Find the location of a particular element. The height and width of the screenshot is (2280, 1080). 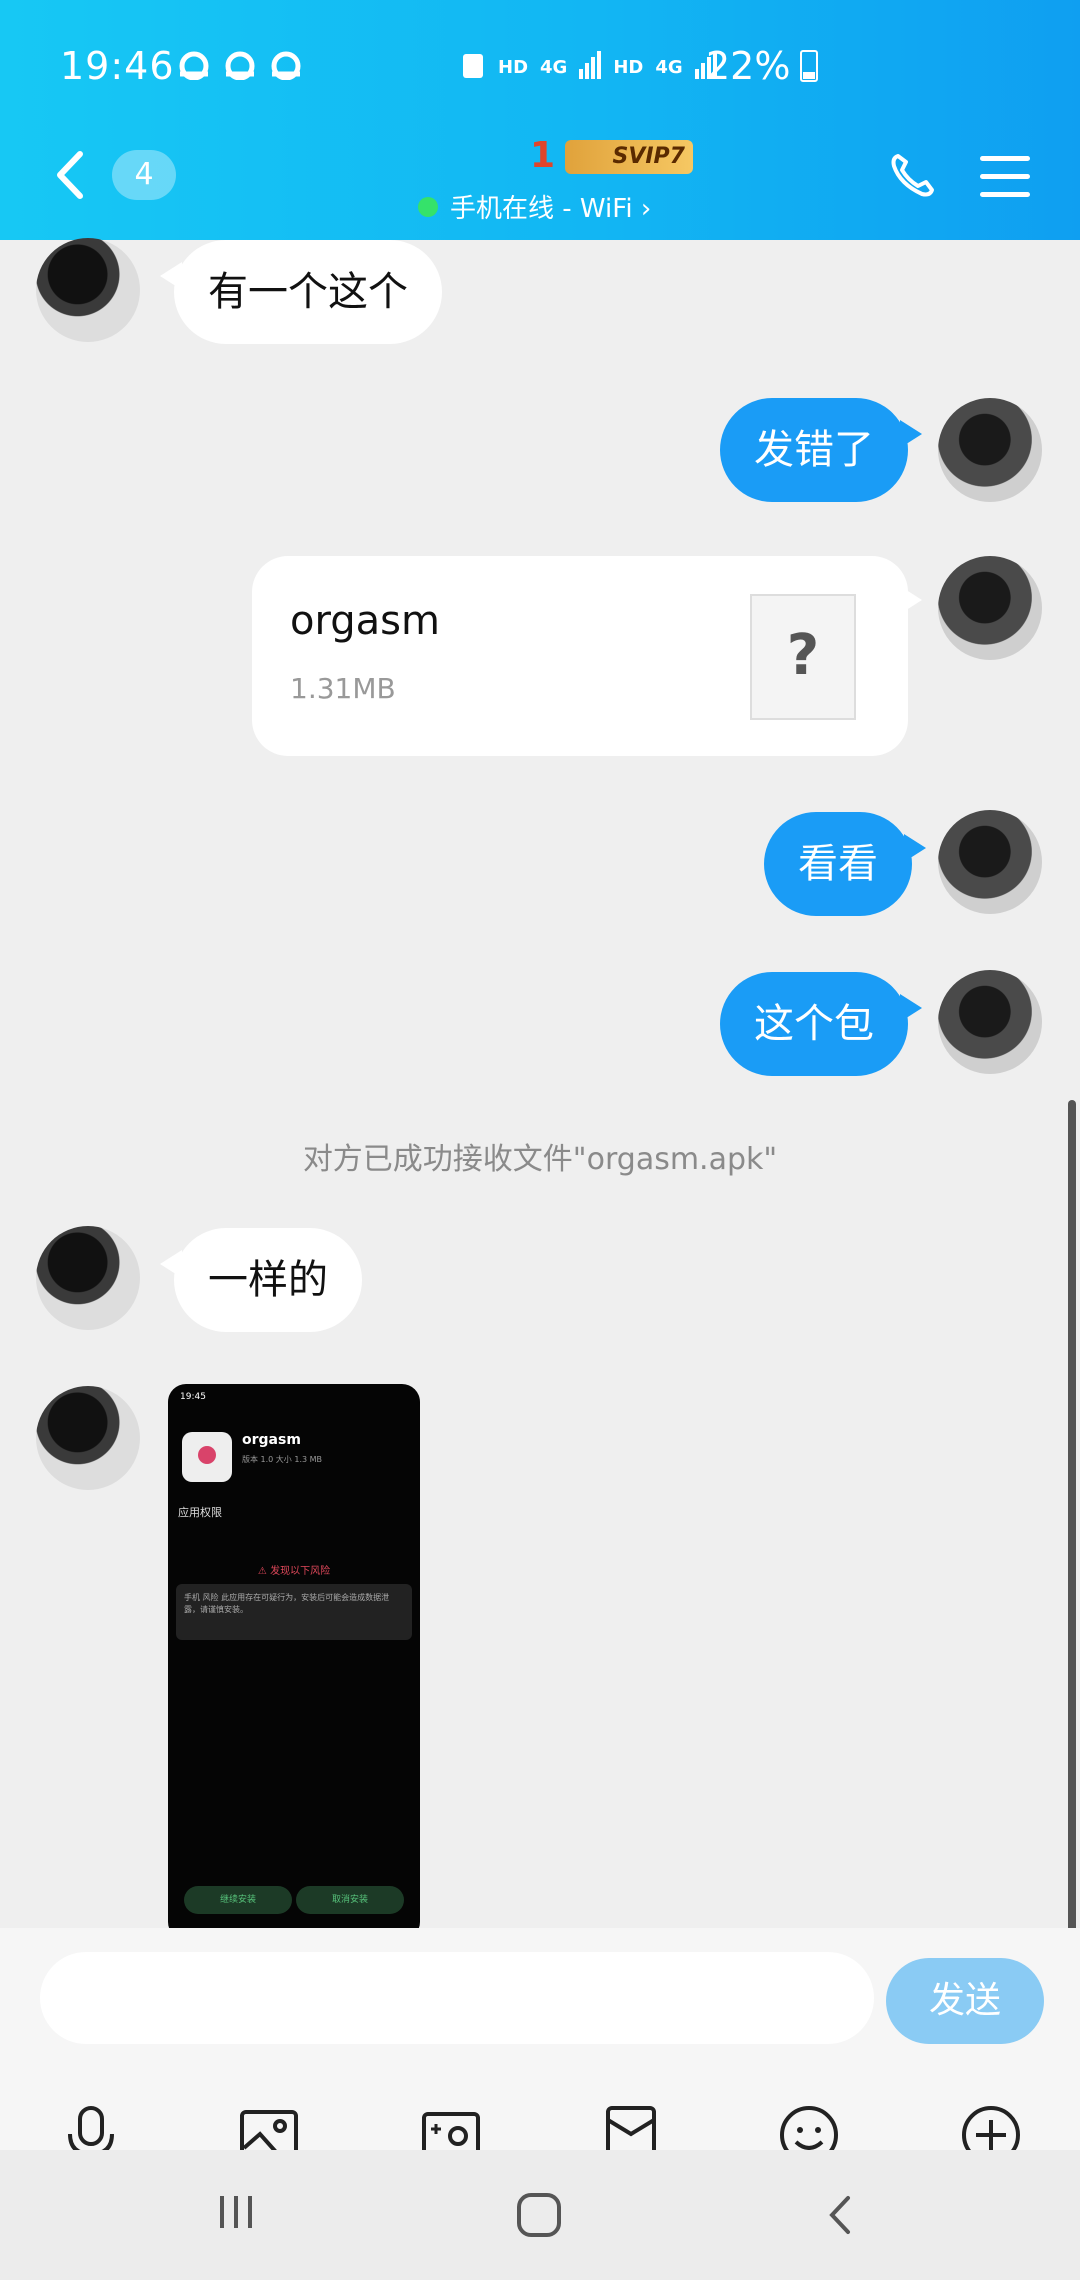

battery-percent: 22% is located at coordinates (748, 66).